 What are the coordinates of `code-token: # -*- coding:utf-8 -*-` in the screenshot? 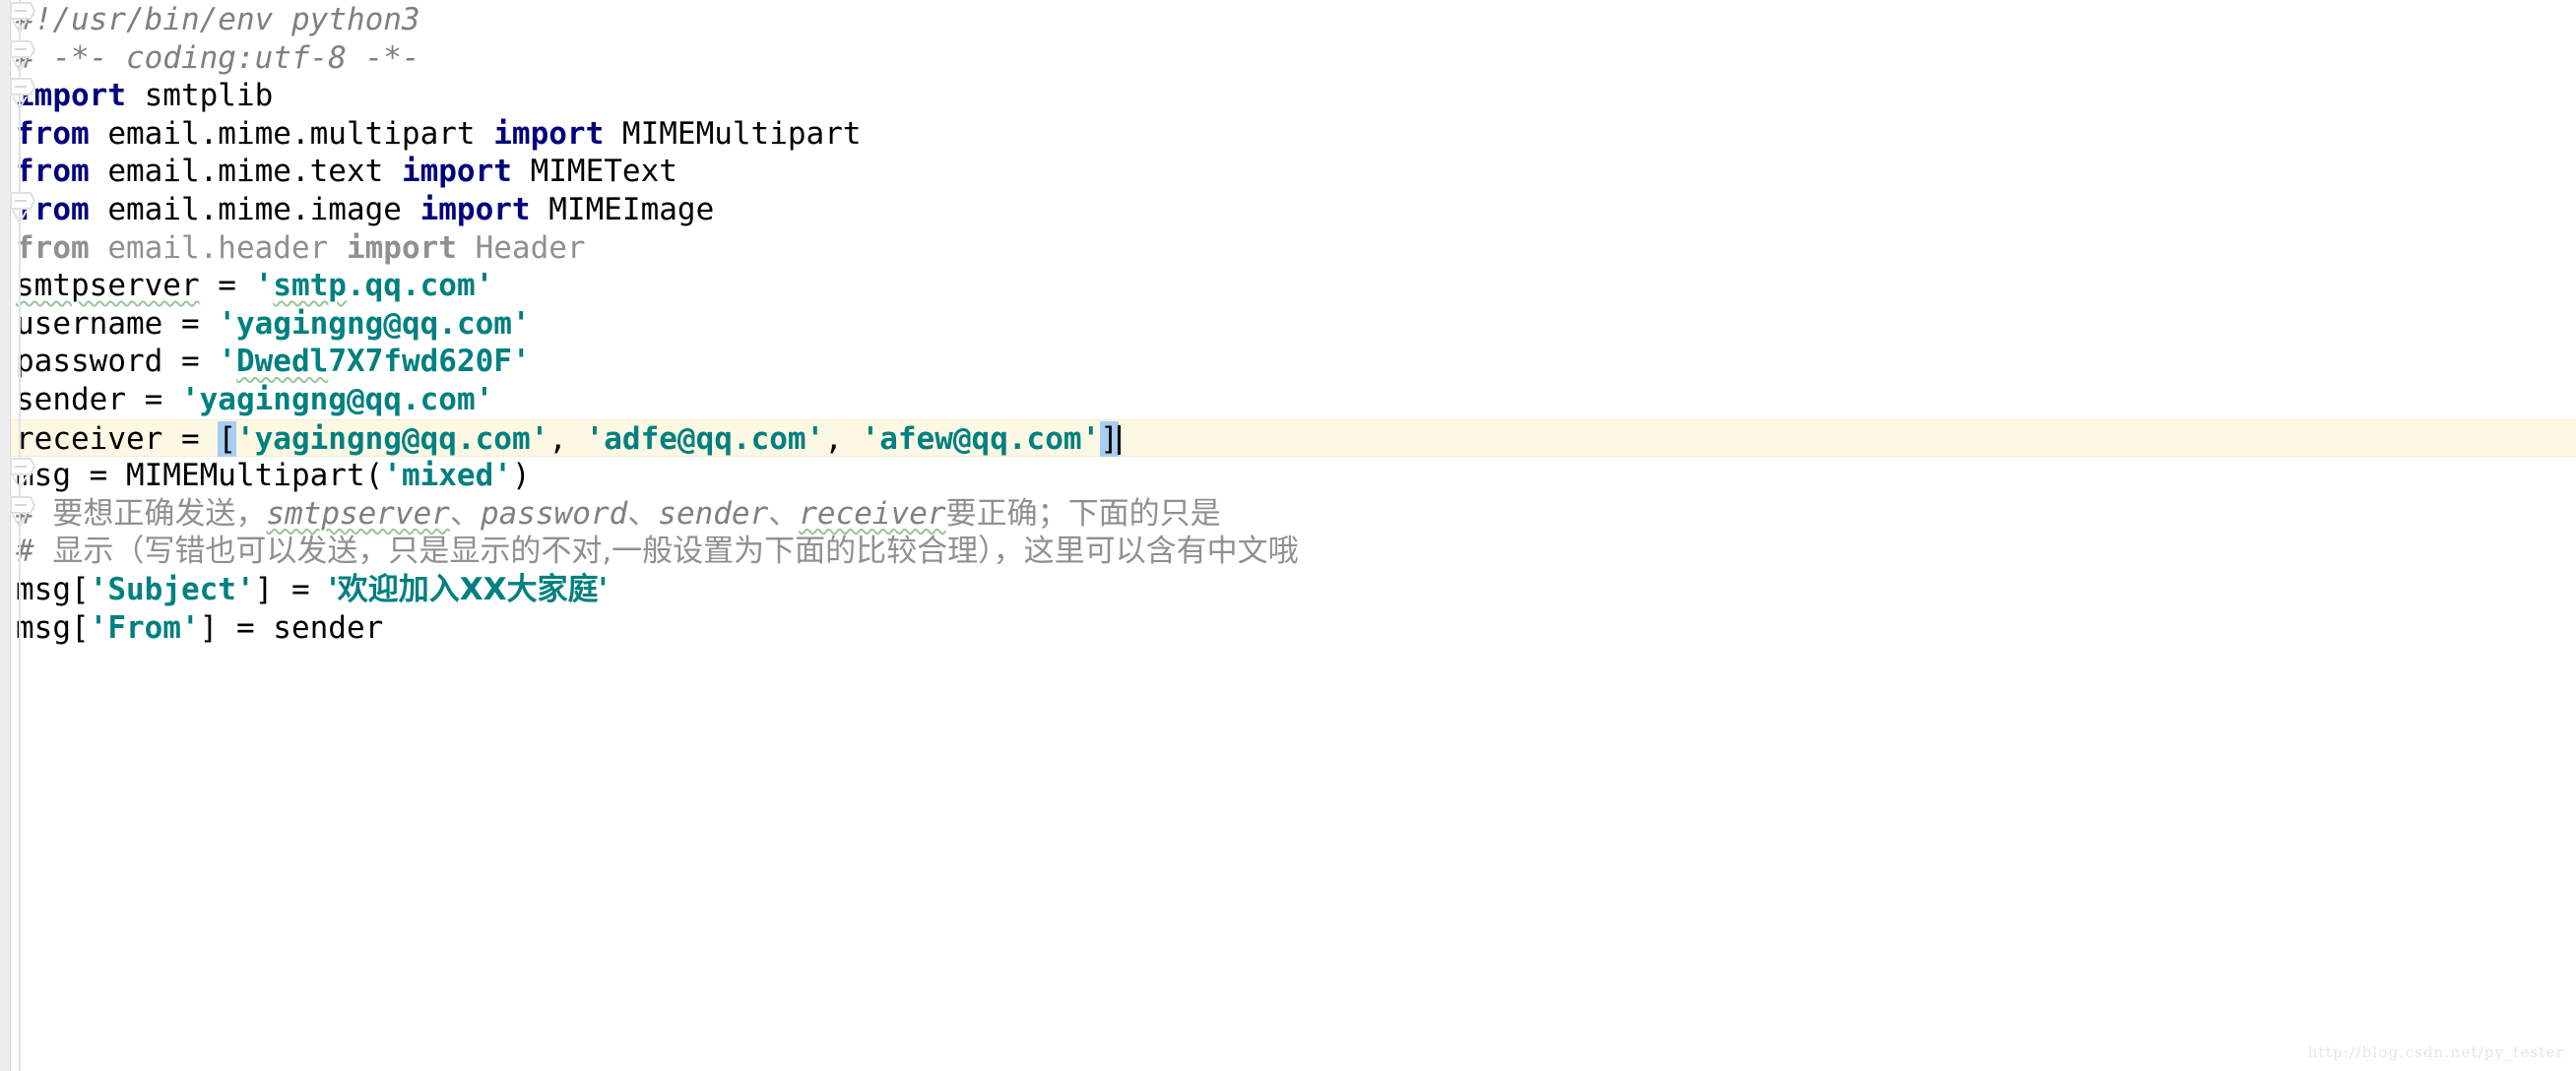 It's located at (218, 57).